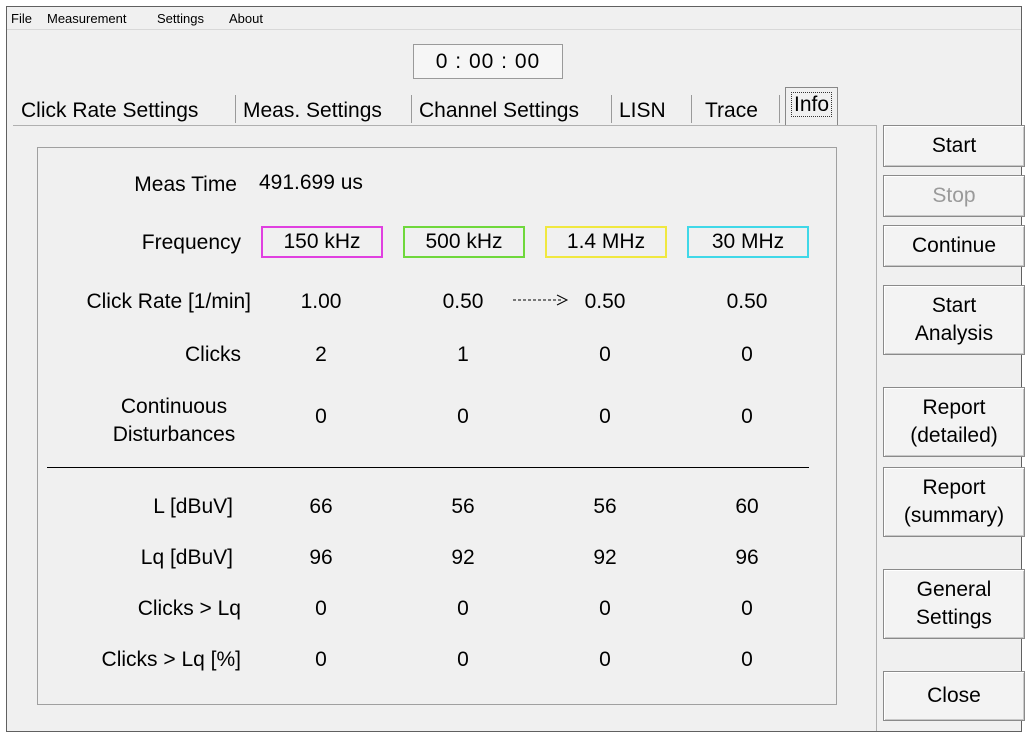 This screenshot has width=1028, height=738. What do you see at coordinates (311, 182) in the screenshot?
I see `meas-time-value: 491.699 us` at bounding box center [311, 182].